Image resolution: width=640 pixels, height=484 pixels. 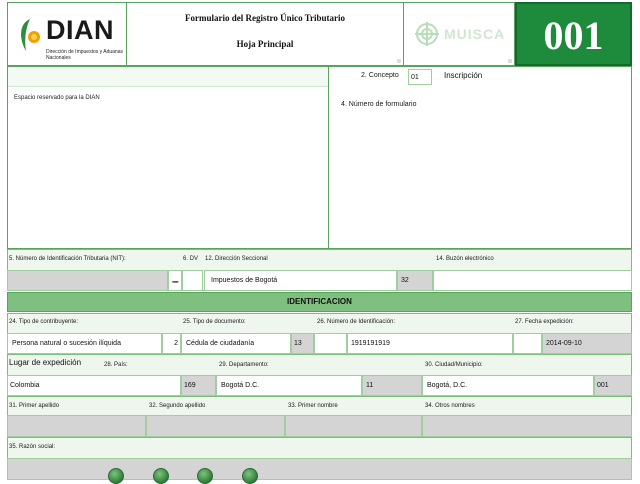 What do you see at coordinates (244, 365) in the screenshot?
I see `departamento-label: 29. Departamento:` at bounding box center [244, 365].